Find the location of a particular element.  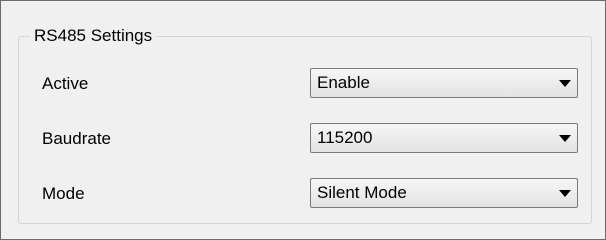

group-title: RS485 Settings is located at coordinates (93, 36).